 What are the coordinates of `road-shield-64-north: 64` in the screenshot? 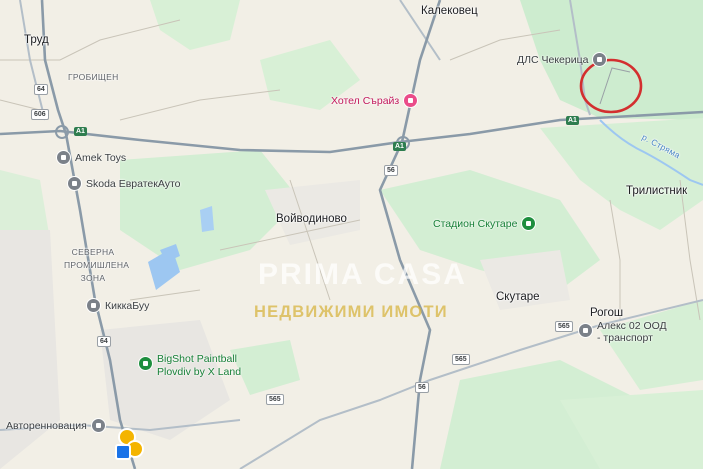 It's located at (41, 89).